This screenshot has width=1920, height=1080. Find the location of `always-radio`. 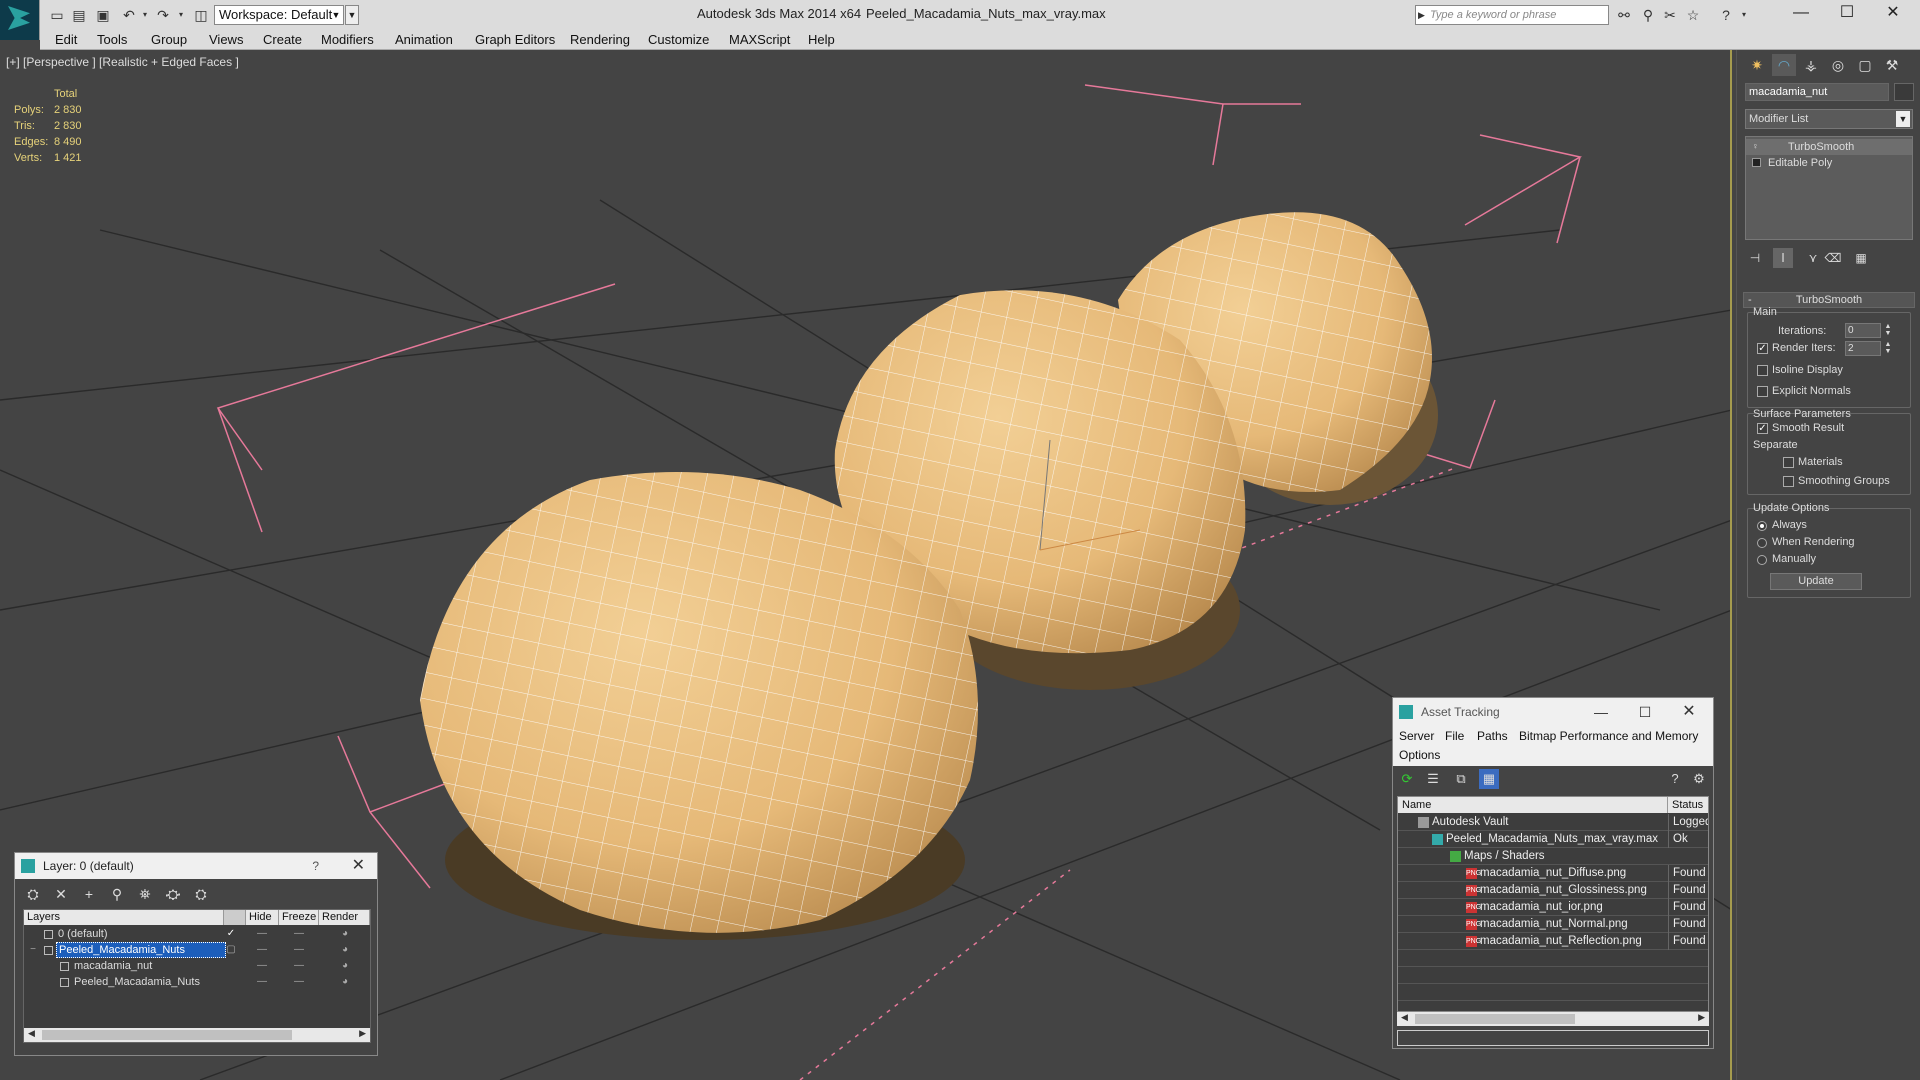

always-radio is located at coordinates (1762, 526).